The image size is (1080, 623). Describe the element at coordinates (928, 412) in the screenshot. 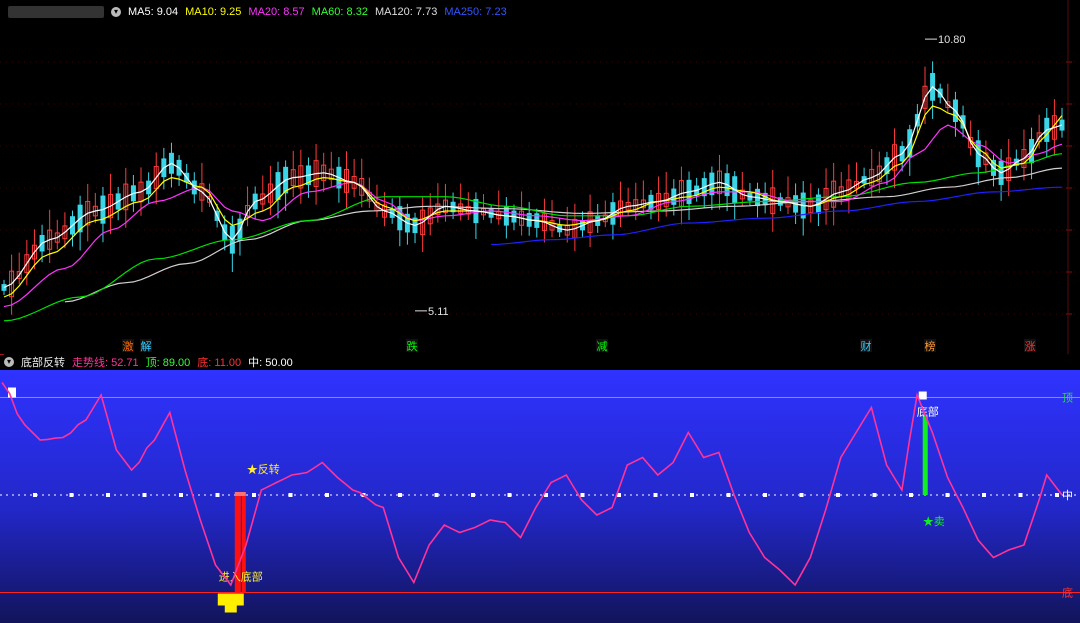

I see `bottom-tag-label: 底部` at that location.